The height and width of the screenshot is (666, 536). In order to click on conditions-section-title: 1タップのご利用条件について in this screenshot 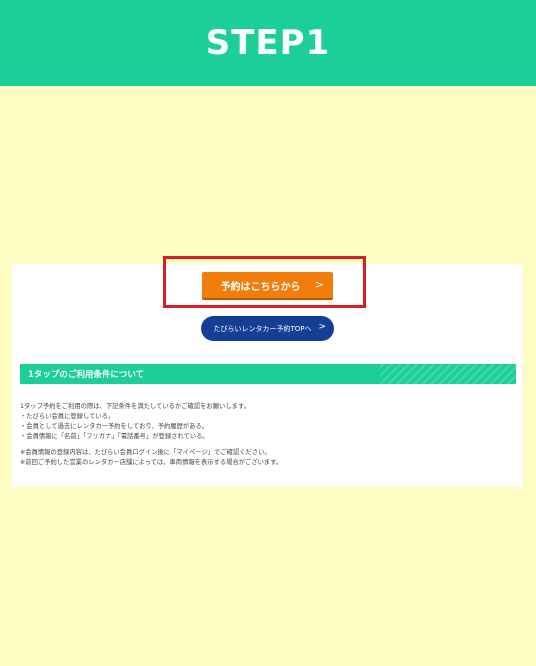, I will do `click(86, 375)`.